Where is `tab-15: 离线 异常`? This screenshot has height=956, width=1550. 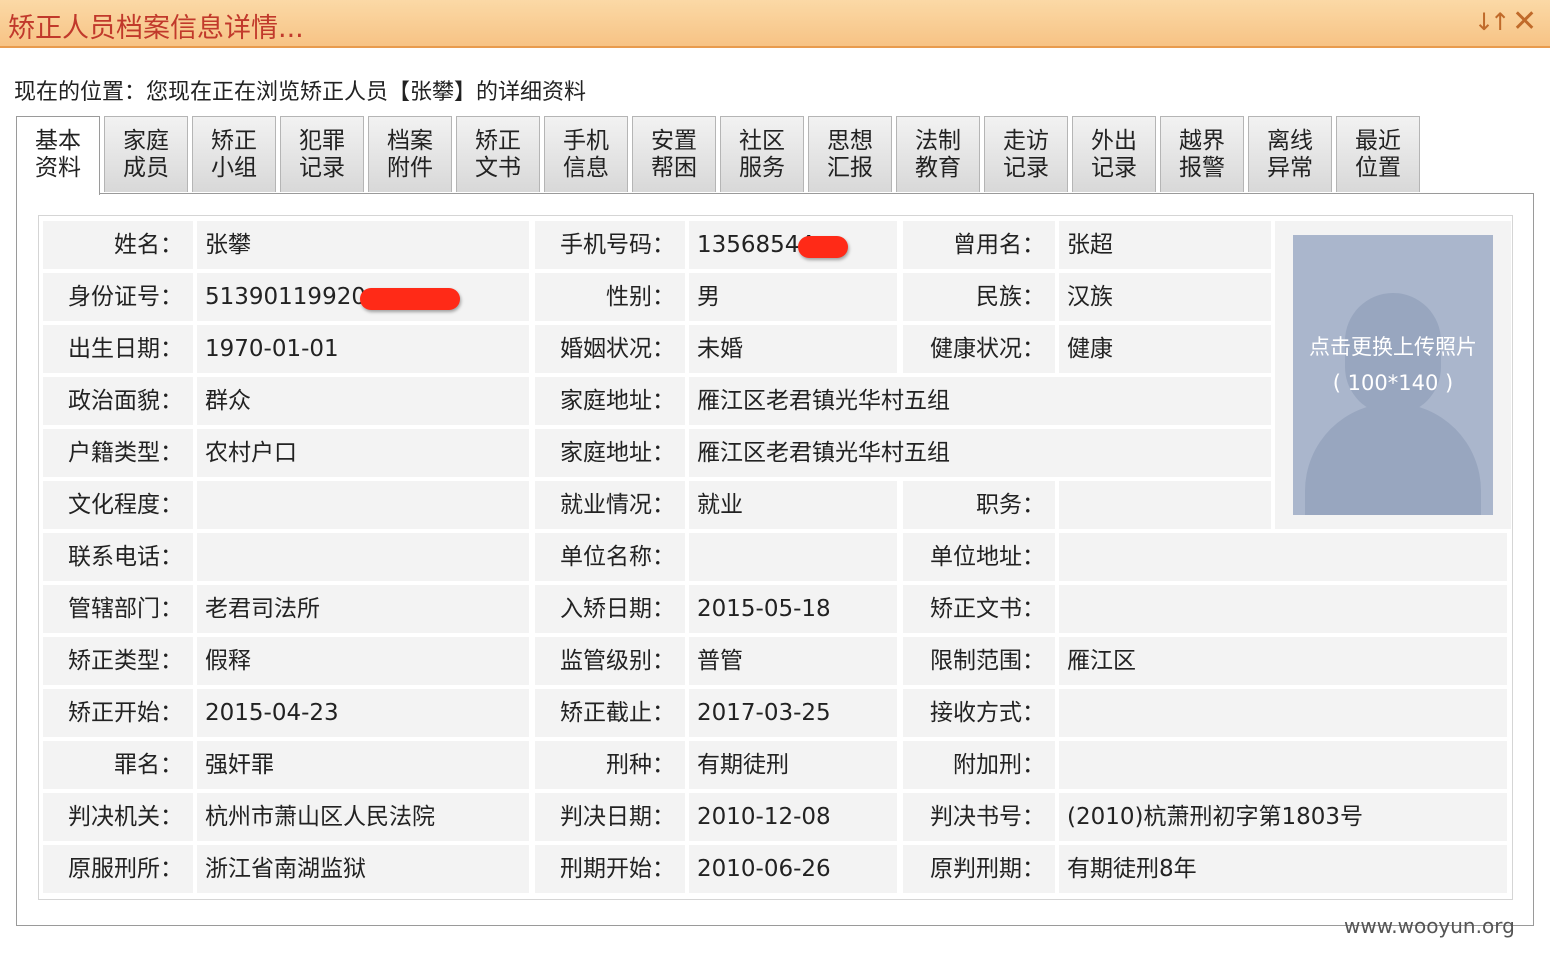 tab-15: 离线 异常 is located at coordinates (1290, 154).